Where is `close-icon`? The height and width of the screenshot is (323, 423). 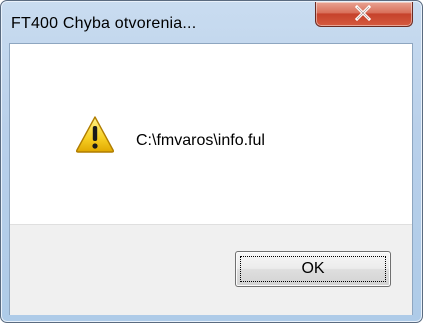 close-icon is located at coordinates (363, 13).